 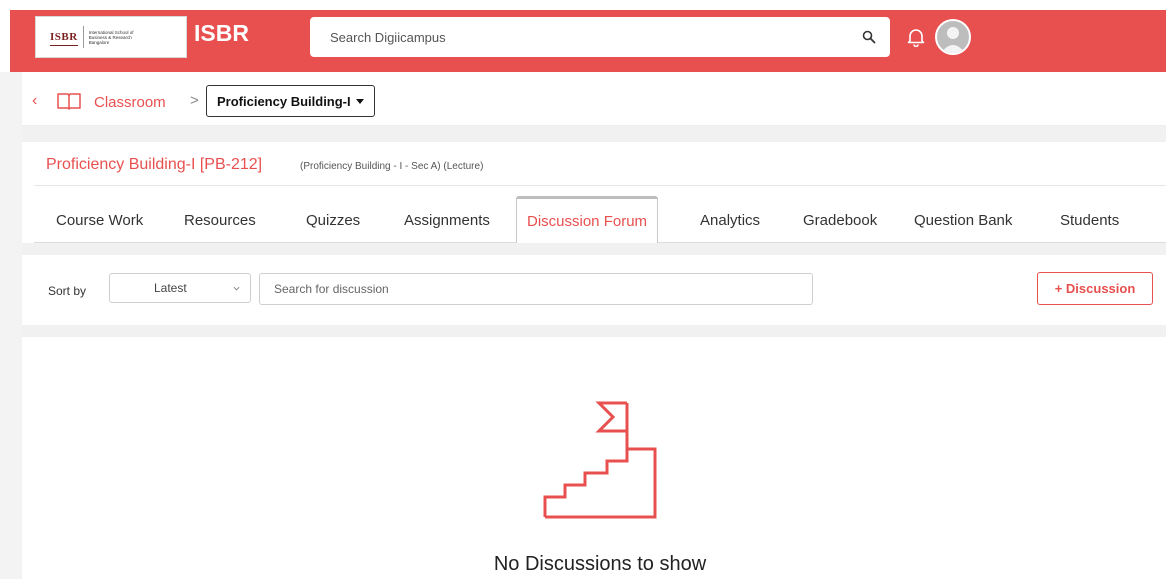 What do you see at coordinates (963, 220) in the screenshot?
I see `tab-question-bank: Question Bank` at bounding box center [963, 220].